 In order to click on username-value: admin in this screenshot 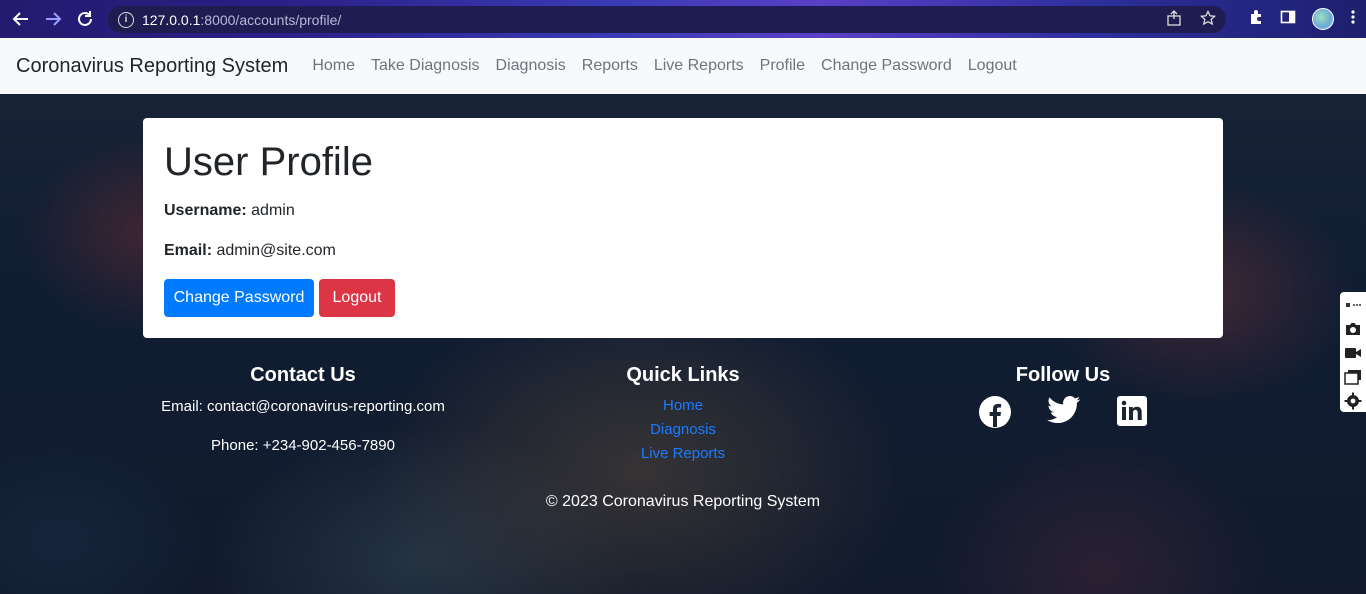, I will do `click(273, 210)`.